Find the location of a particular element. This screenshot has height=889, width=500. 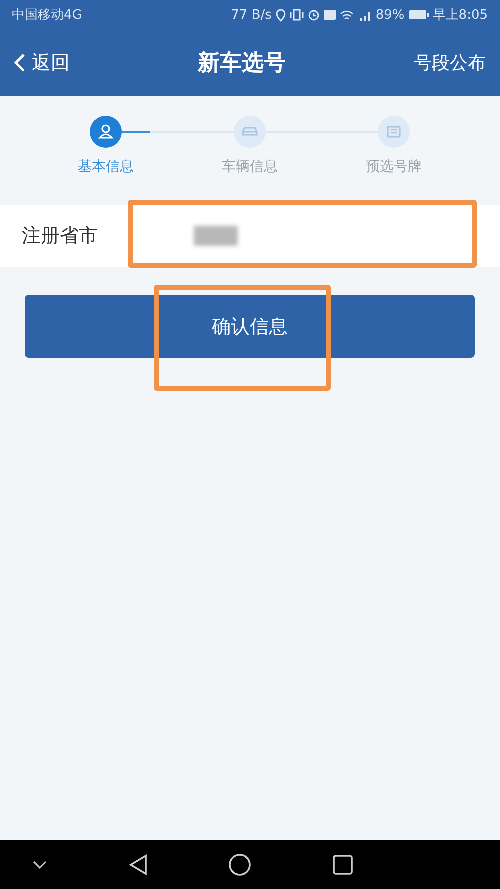

back-button: 返回 is located at coordinates (42, 63).